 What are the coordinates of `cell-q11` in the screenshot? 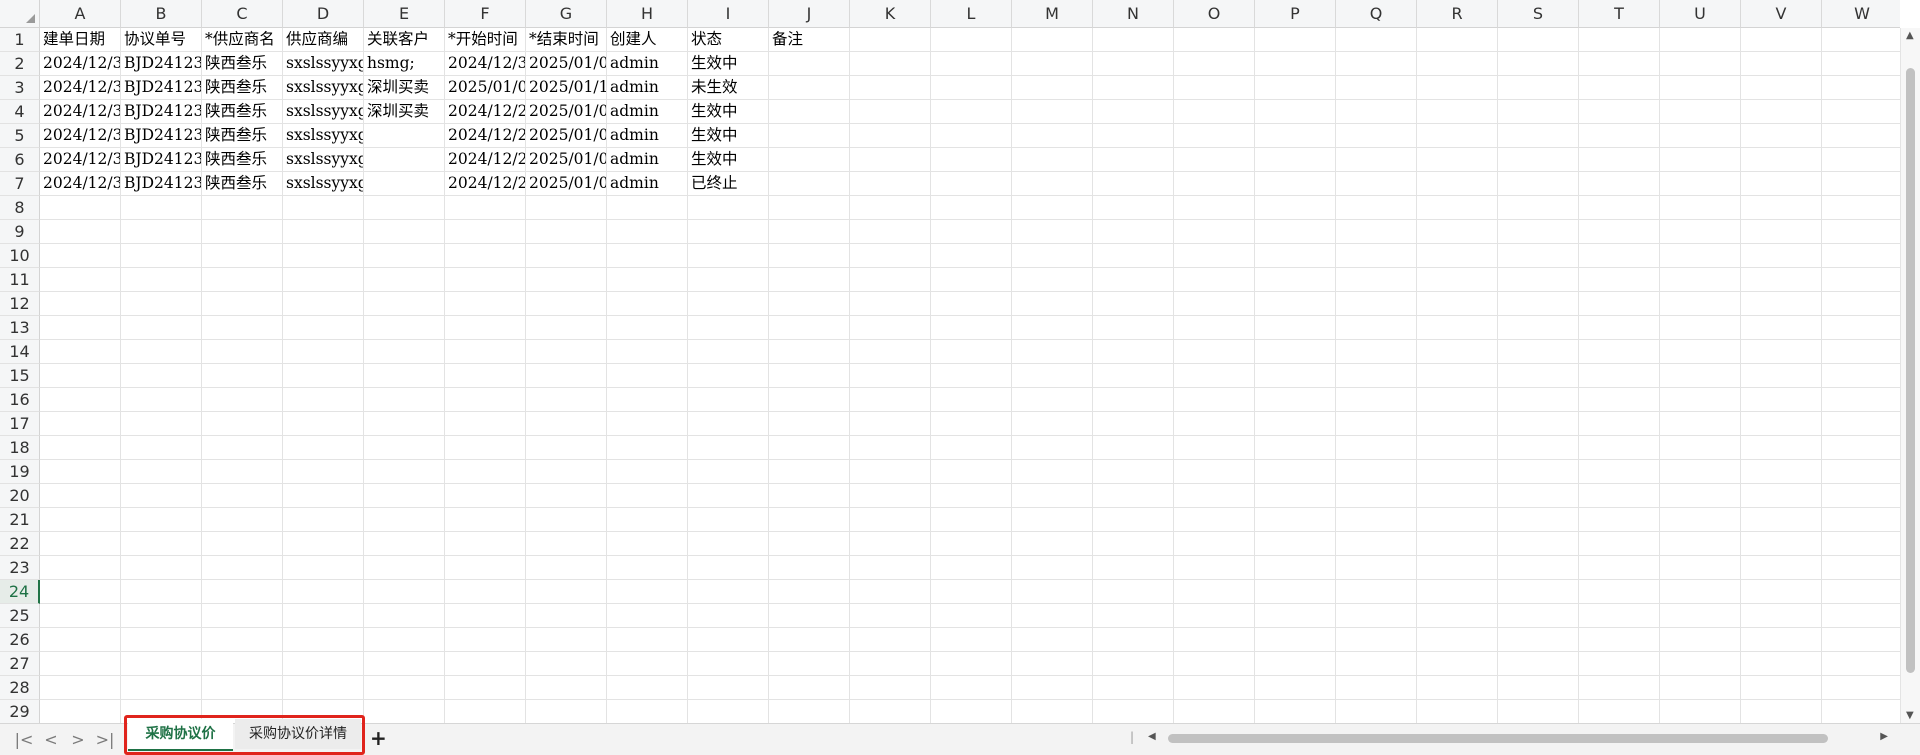 It's located at (1376, 280).